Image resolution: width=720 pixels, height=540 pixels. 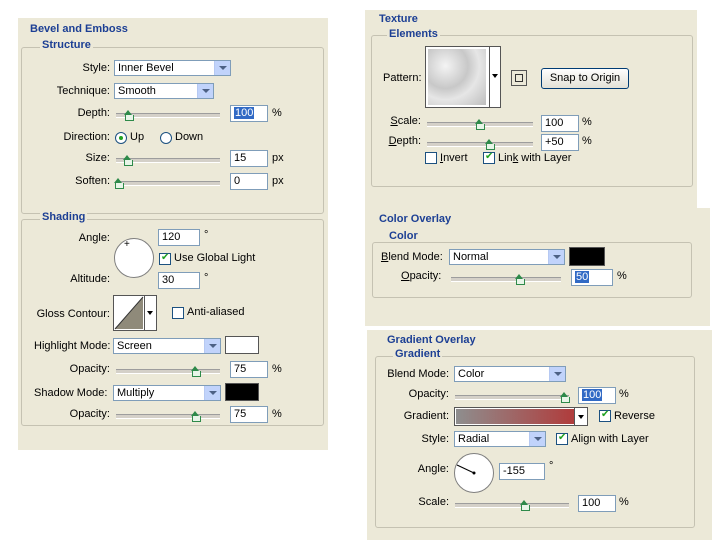 What do you see at coordinates (421, 276) in the screenshot?
I see `co-opacity-label: Opacity:` at bounding box center [421, 276].